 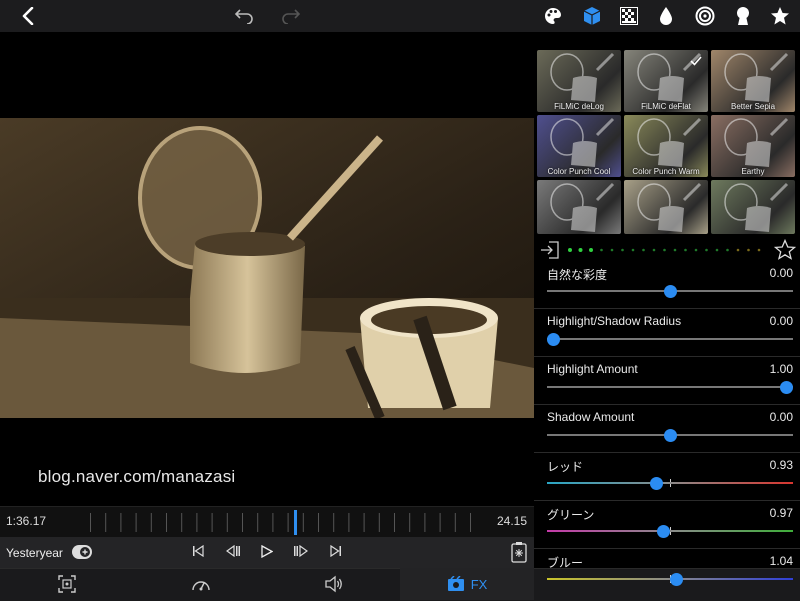 I want to click on filter-thumbnail: Color Punch Warm, so click(x=666, y=146).